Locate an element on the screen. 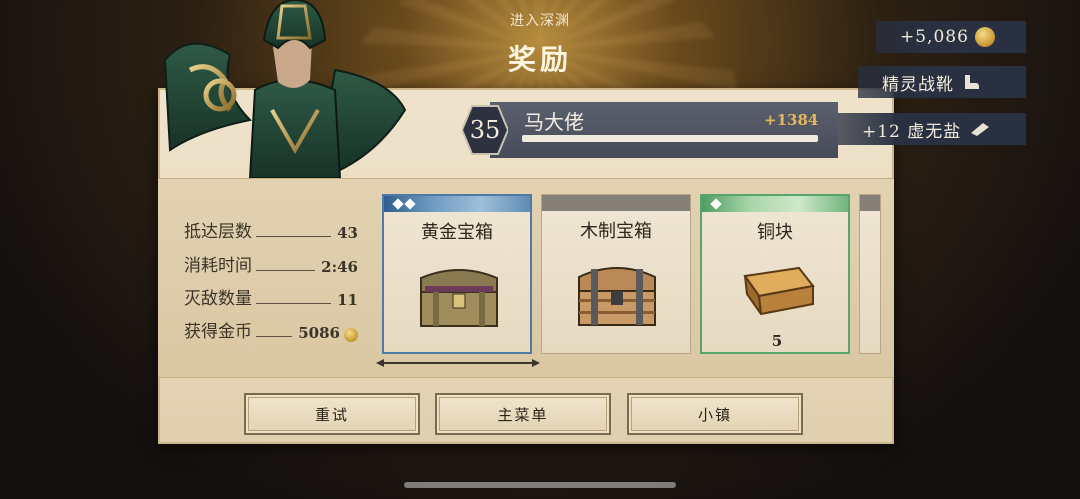 This screenshot has width=1080, height=499. boots-icon is located at coordinates (972, 82).